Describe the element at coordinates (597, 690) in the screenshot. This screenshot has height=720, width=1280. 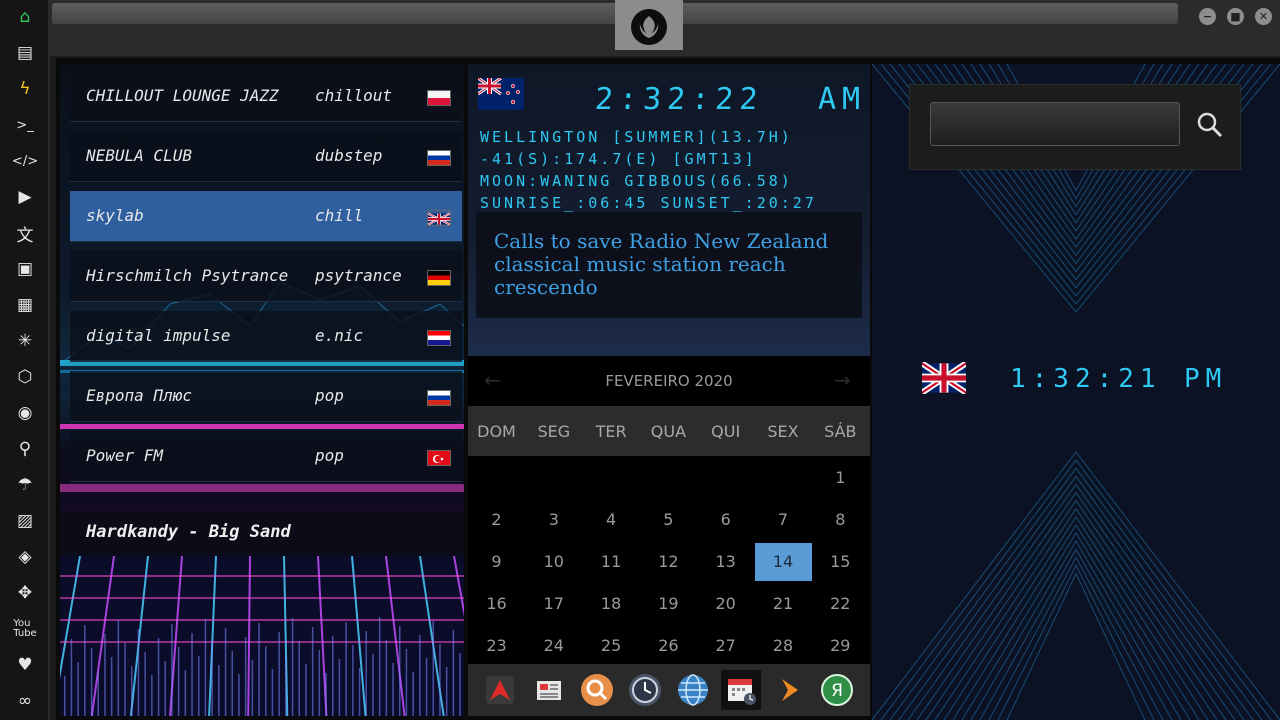
I see `search-app-icon` at that location.